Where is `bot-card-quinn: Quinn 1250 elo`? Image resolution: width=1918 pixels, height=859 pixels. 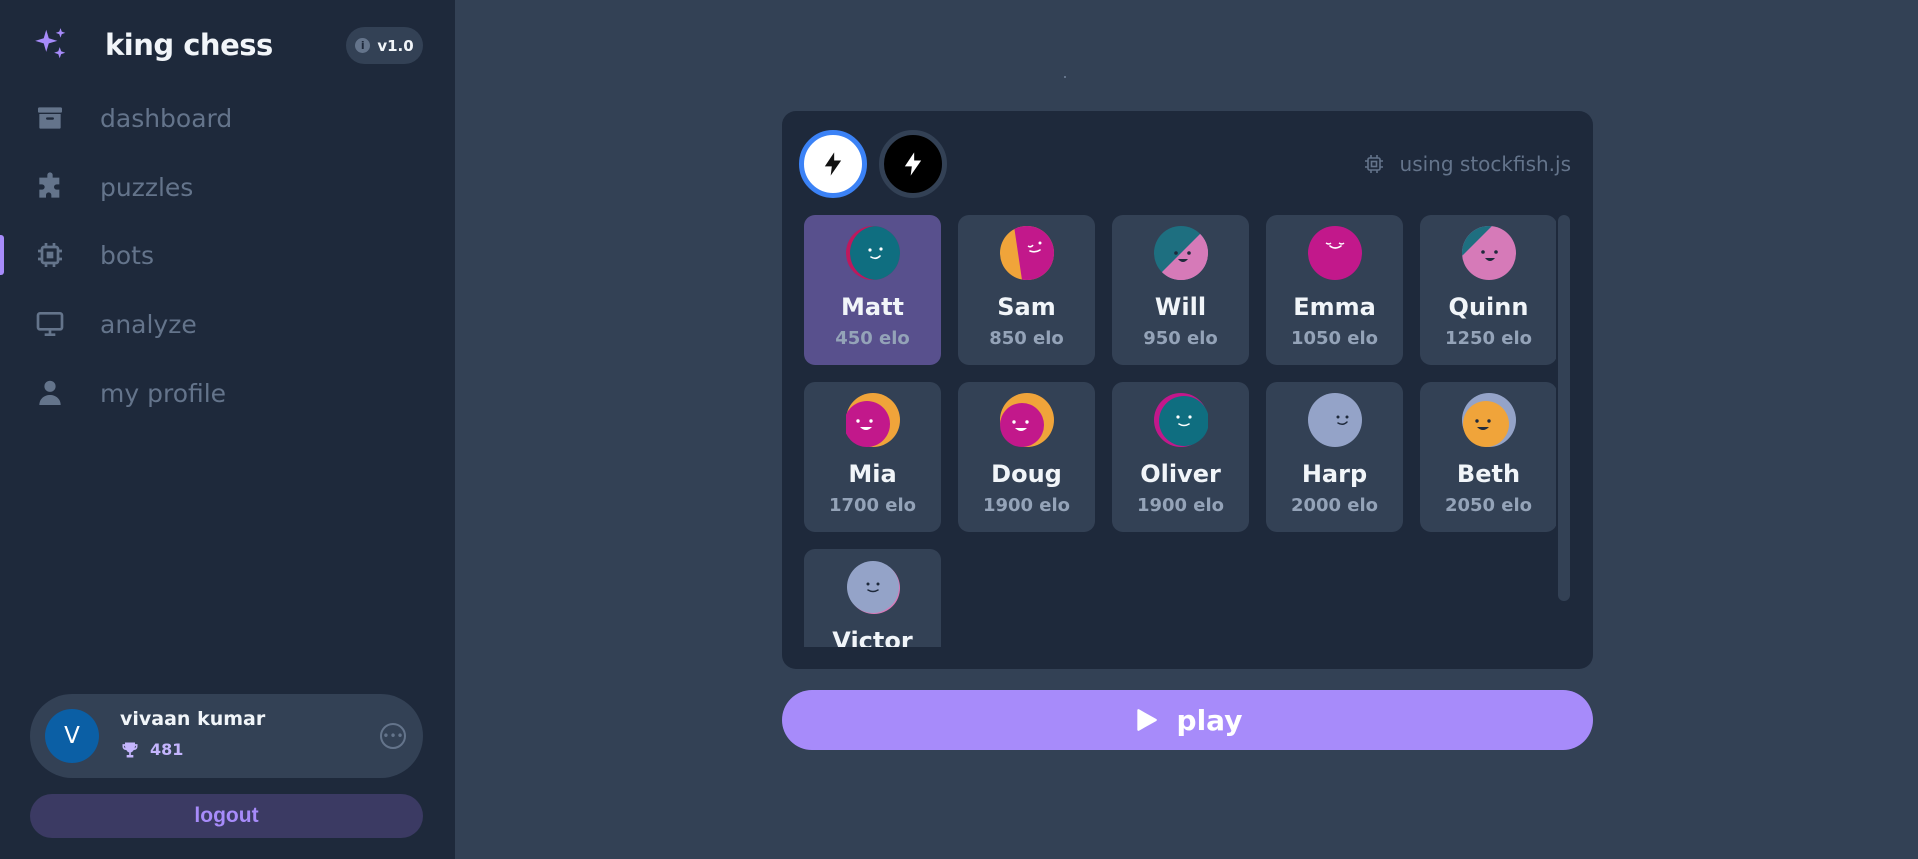 bot-card-quinn: Quinn 1250 elo is located at coordinates (1488, 290).